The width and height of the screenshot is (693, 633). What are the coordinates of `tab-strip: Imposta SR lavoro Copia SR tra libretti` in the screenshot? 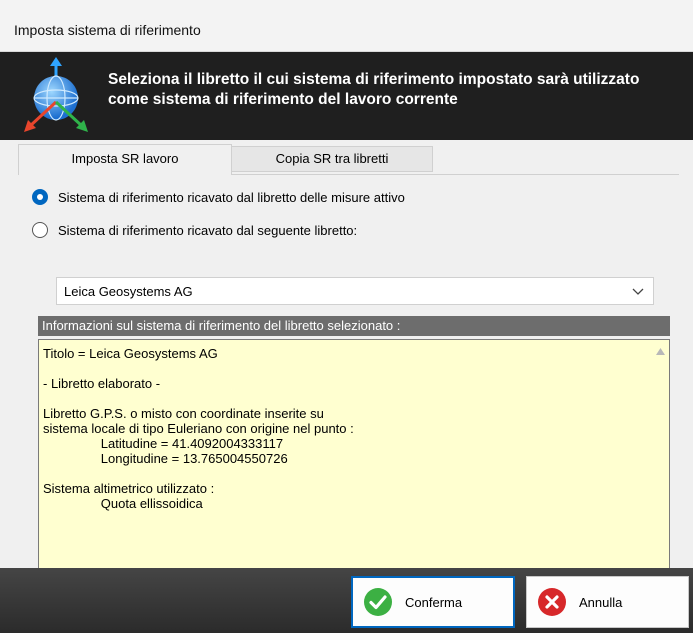 It's located at (346, 159).